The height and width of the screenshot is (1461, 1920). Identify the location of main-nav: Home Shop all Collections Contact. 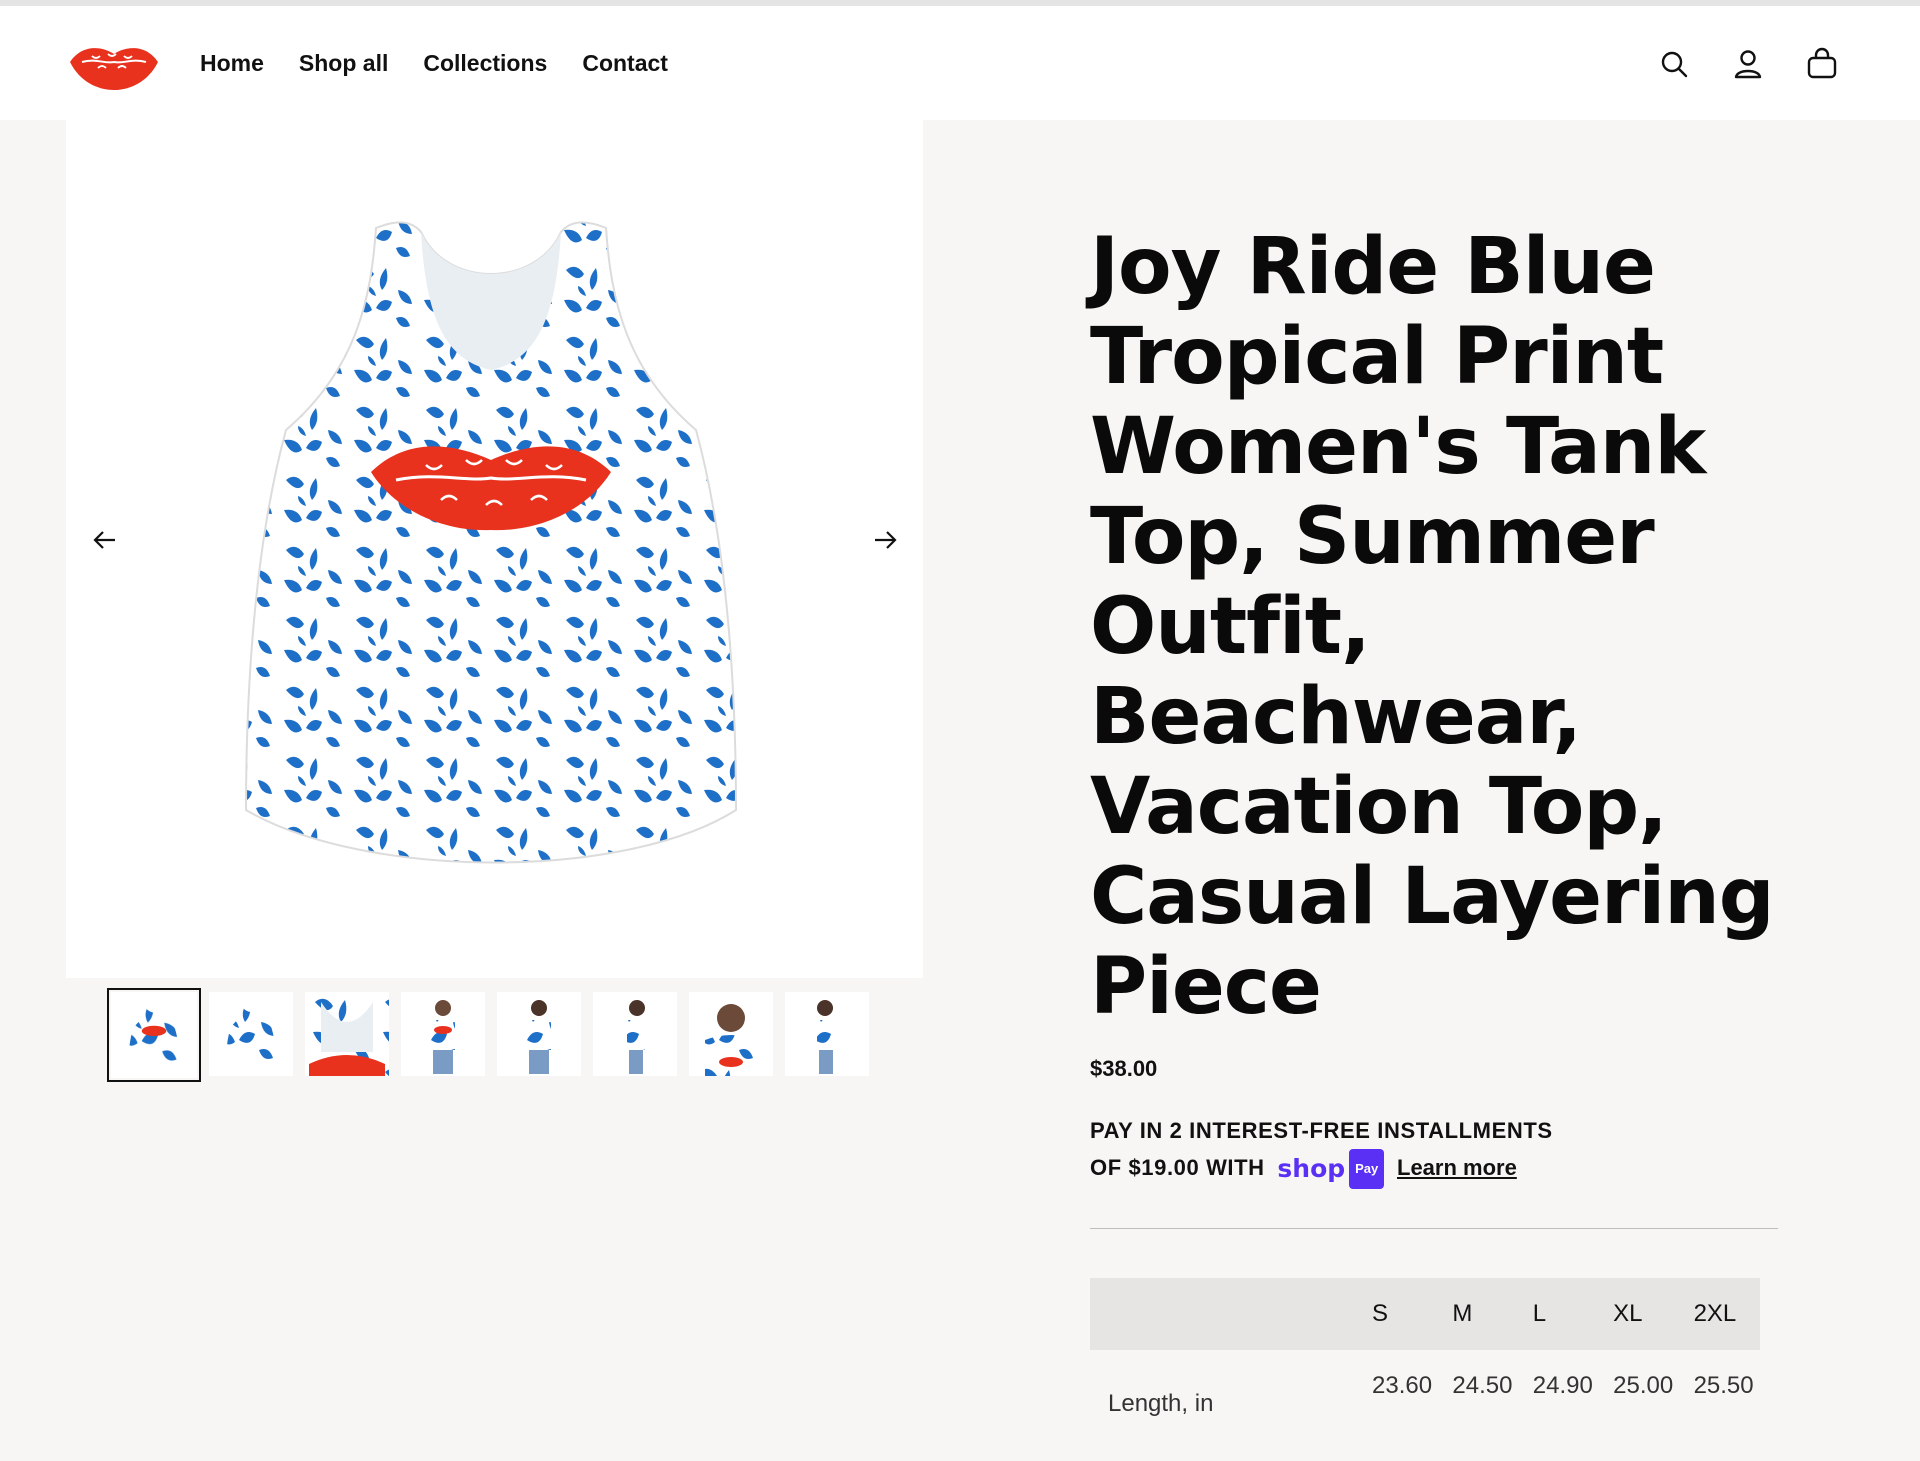
(434, 63).